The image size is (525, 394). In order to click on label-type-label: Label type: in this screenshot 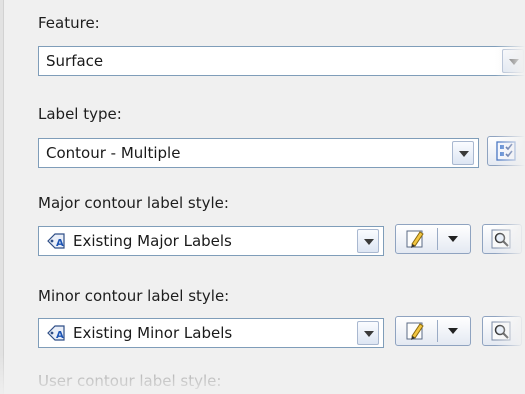, I will do `click(80, 114)`.